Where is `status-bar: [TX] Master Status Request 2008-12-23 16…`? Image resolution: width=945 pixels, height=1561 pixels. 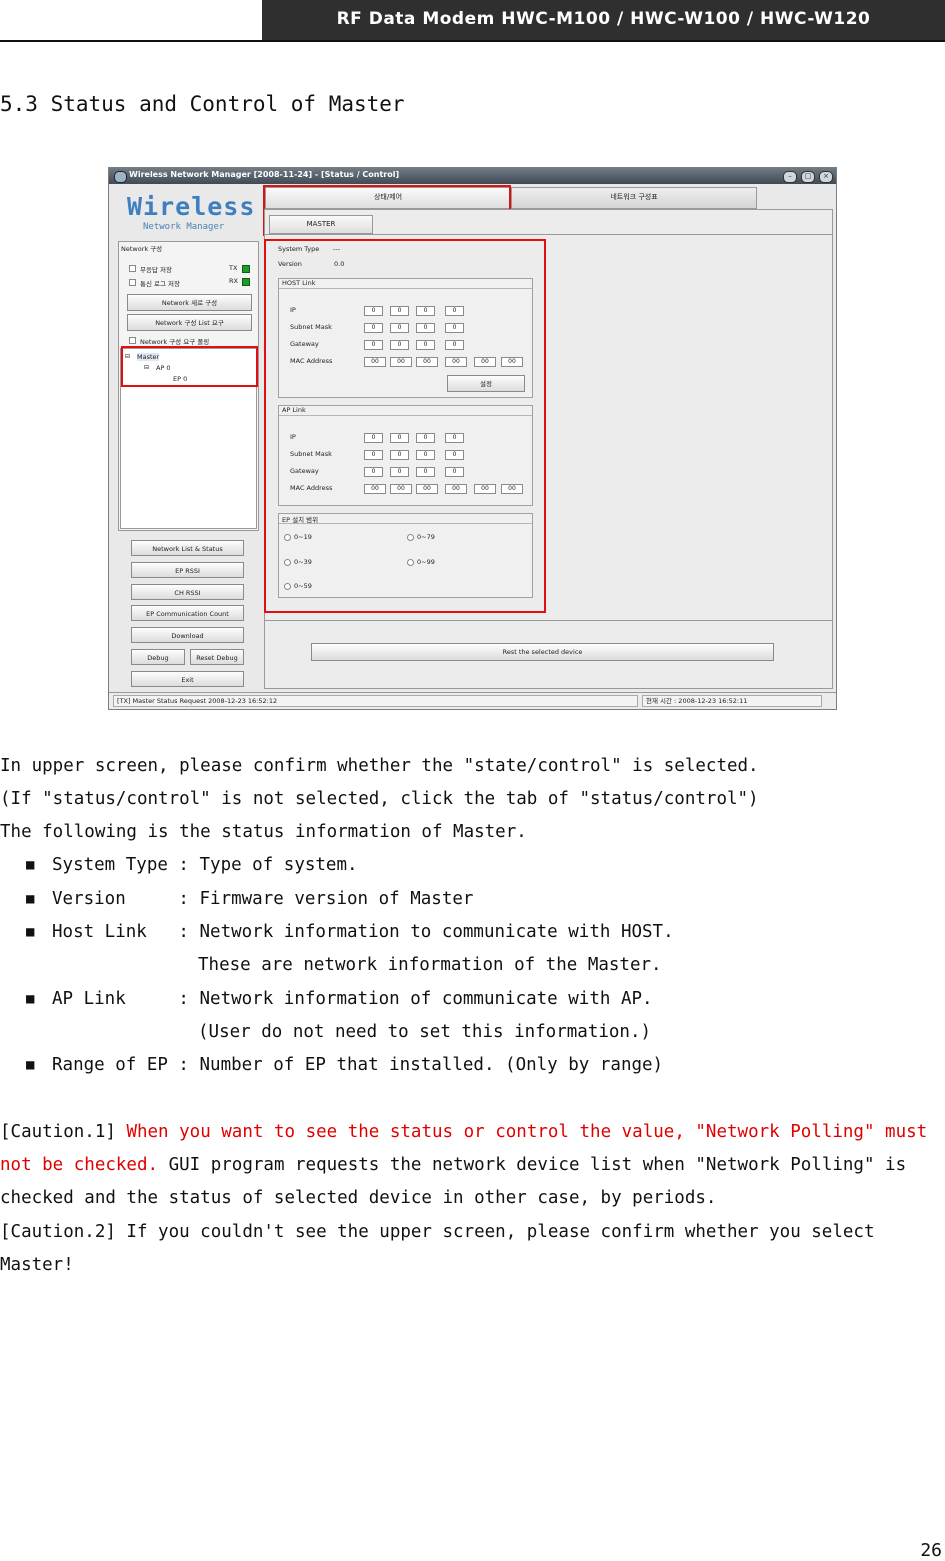
status-bar: [TX] Master Status Request 2008-12-23 16… is located at coordinates (472, 700).